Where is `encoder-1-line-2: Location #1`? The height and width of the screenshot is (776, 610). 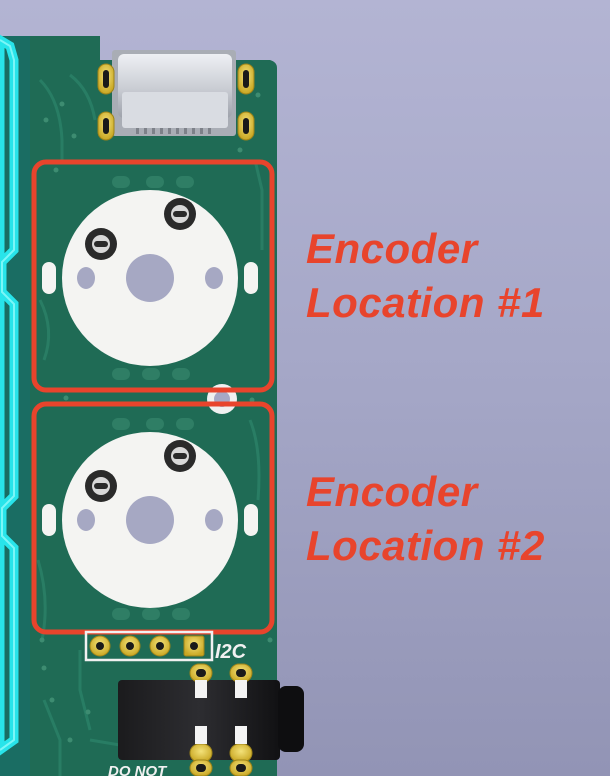
encoder-1-line-2: Location #1 is located at coordinates (425, 302).